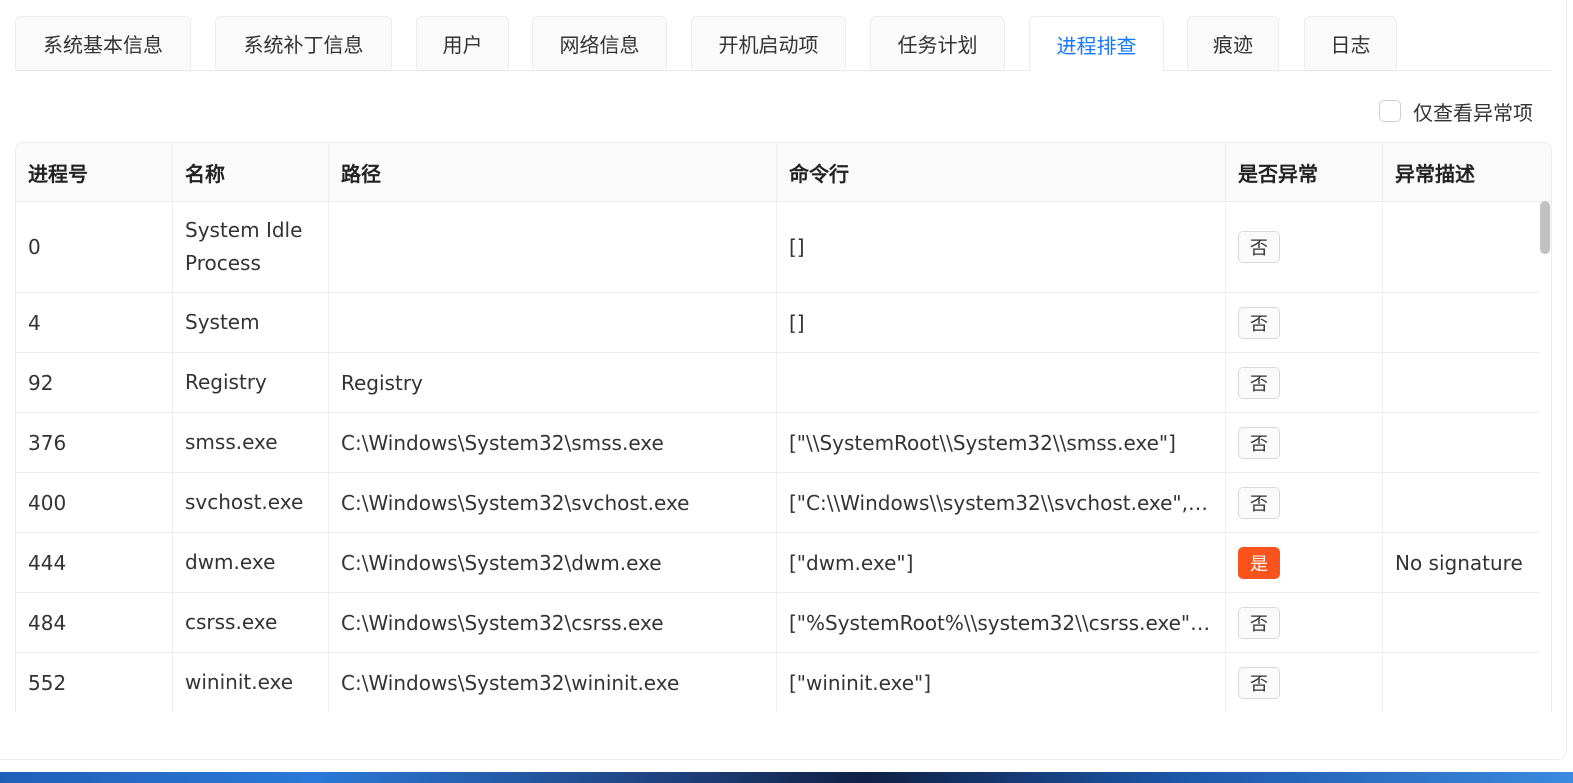 The image size is (1573, 783). What do you see at coordinates (1001, 442) in the screenshot?
I see `cell-command-line: ["\\SystemRoot\\System32\\smss.exe"]` at bounding box center [1001, 442].